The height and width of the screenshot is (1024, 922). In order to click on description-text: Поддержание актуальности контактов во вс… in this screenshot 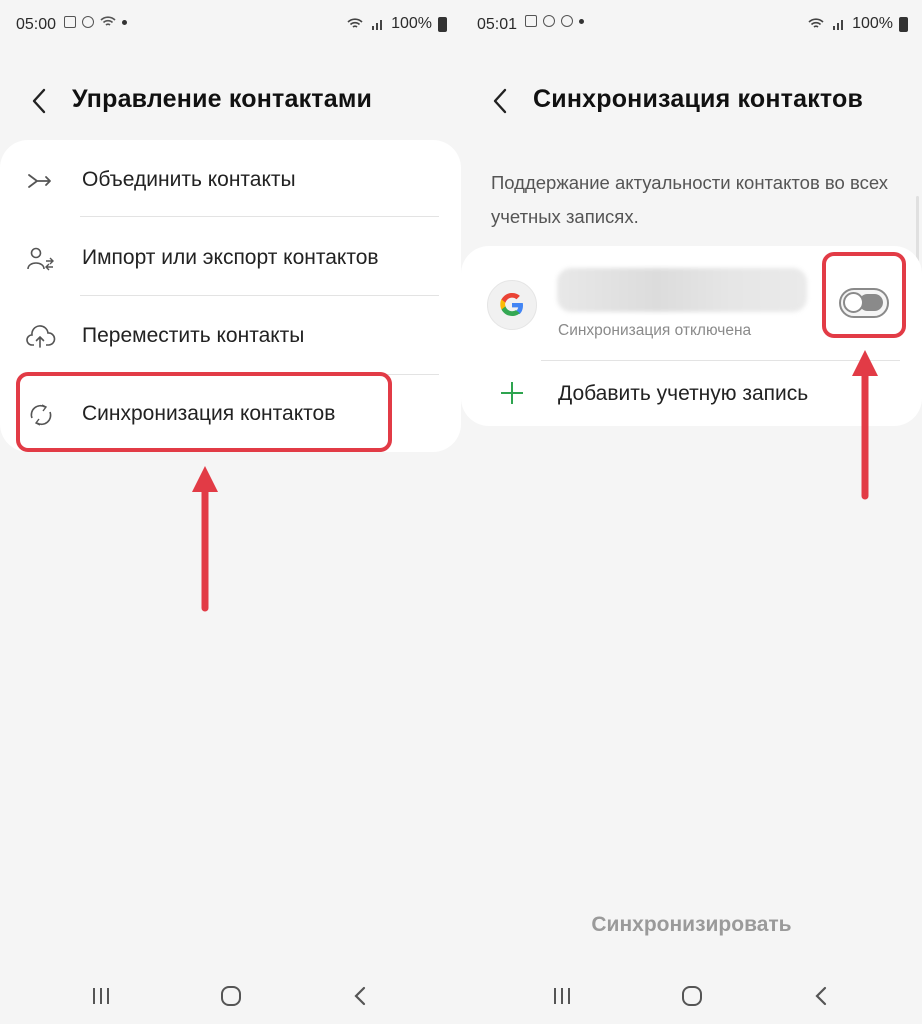, I will do `click(689, 199)`.